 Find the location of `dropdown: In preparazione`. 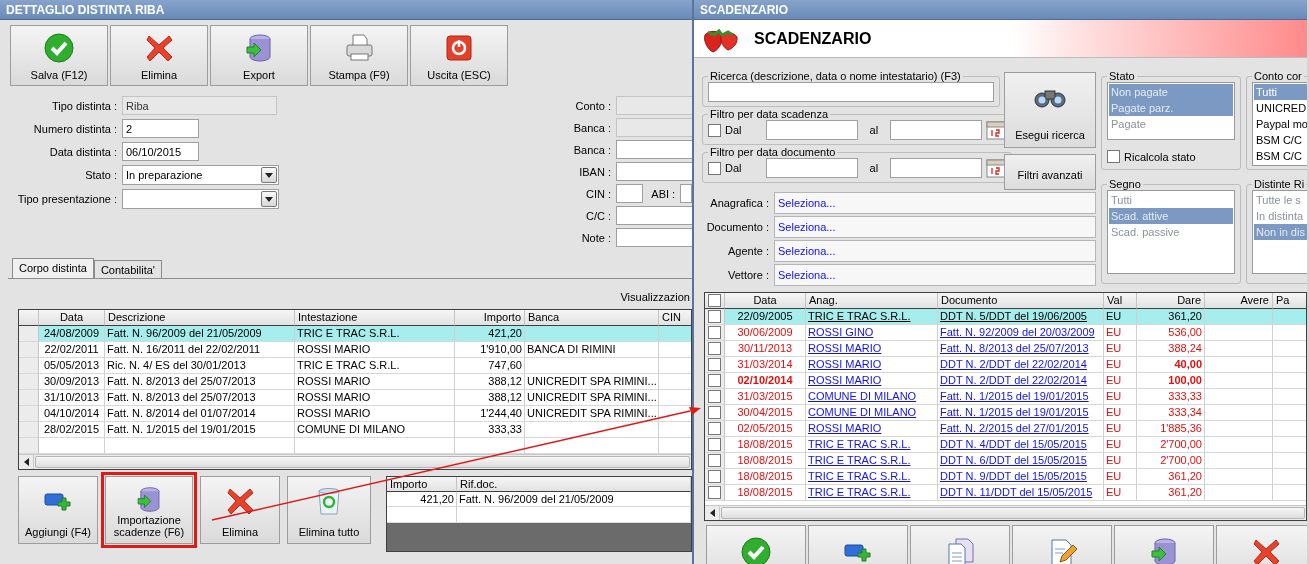

dropdown: In preparazione is located at coordinates (200, 175).